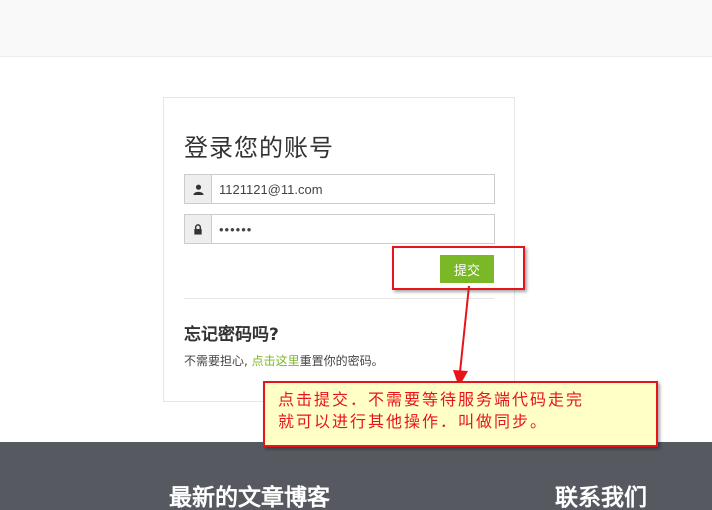 The height and width of the screenshot is (510, 712). What do you see at coordinates (198, 229) in the screenshot?
I see `lock-icon` at bounding box center [198, 229].